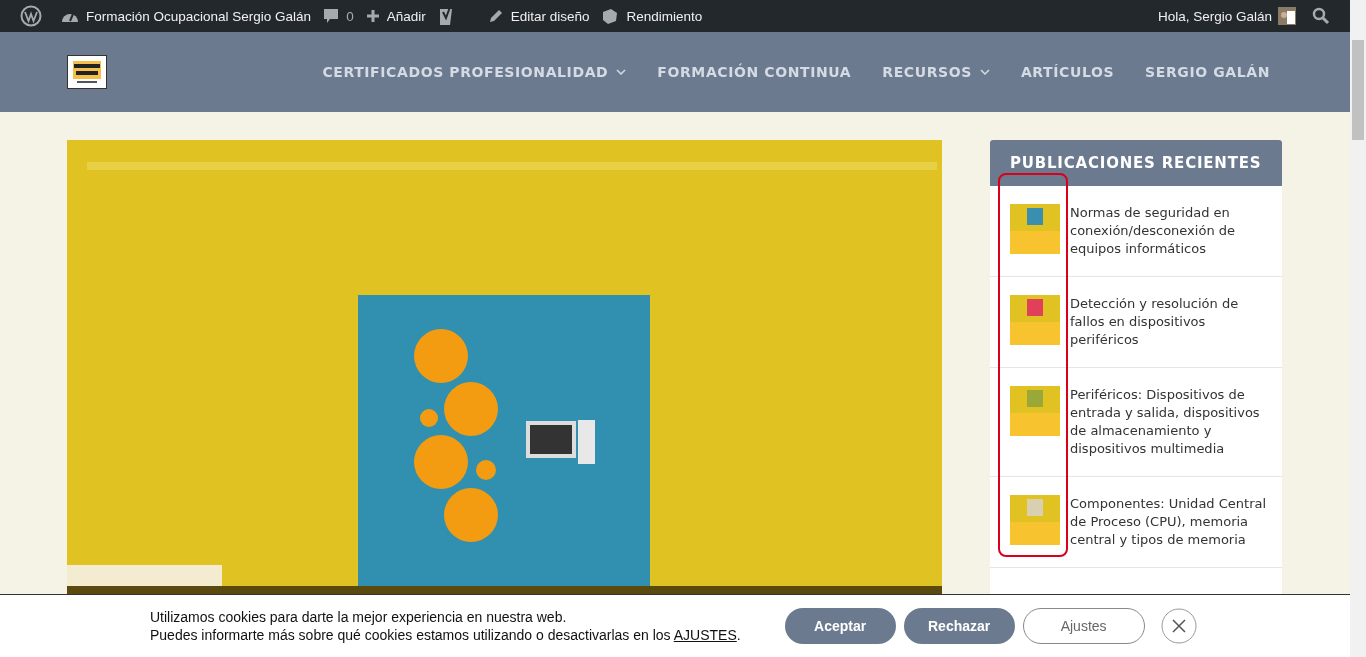 Image resolution: width=1366 pixels, height=657 pixels. What do you see at coordinates (495, 16) in the screenshot?
I see `pencil-icon` at bounding box center [495, 16].